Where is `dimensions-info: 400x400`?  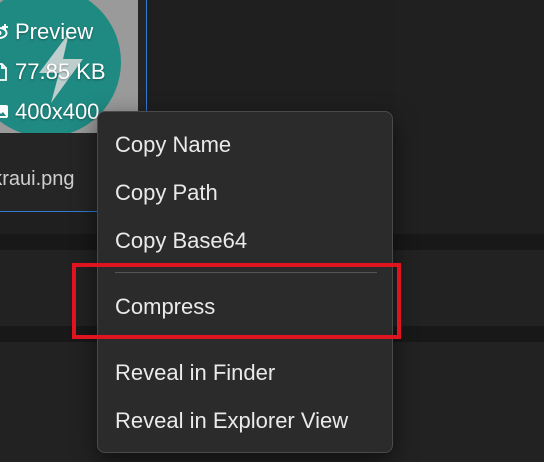
dimensions-info: 400x400 is located at coordinates (49, 112).